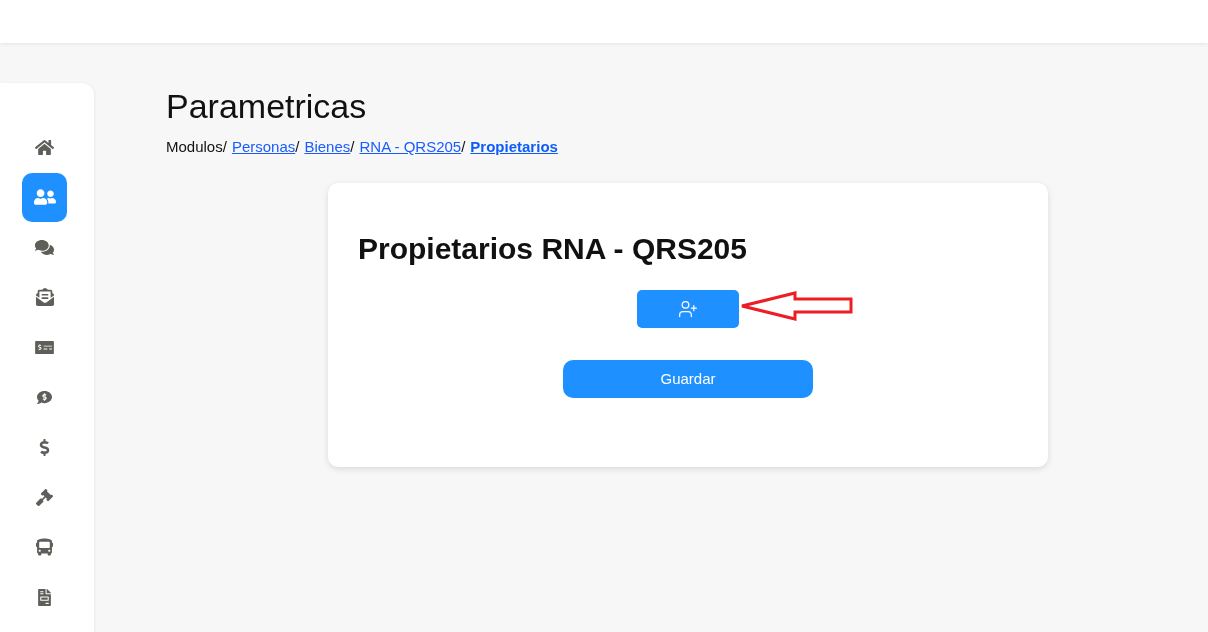  What do you see at coordinates (688, 309) in the screenshot?
I see `add-person-icon` at bounding box center [688, 309].